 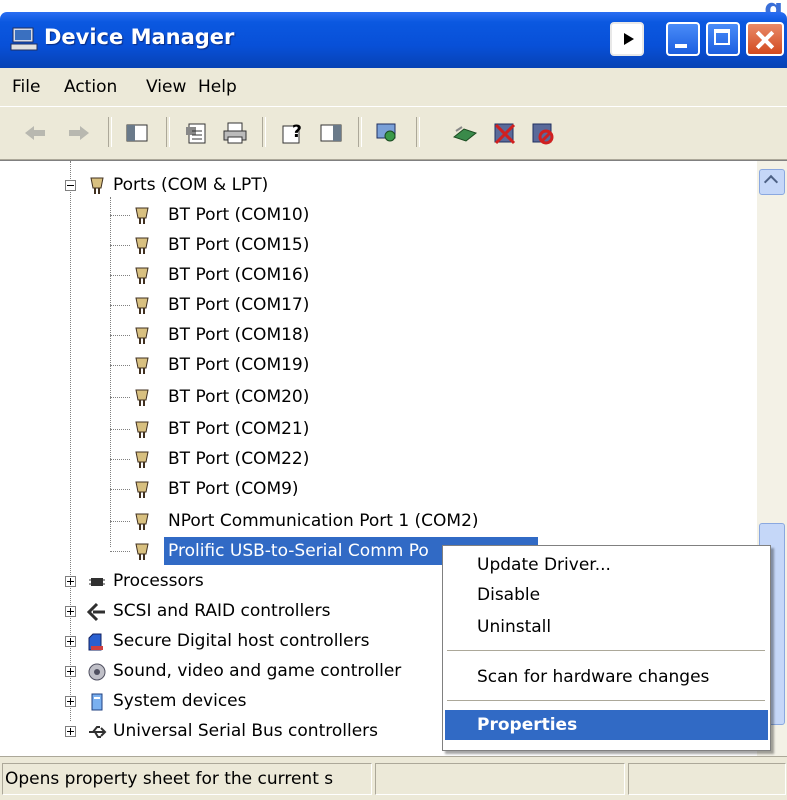 I want to click on menu-item-label: Properties, so click(x=527, y=725).